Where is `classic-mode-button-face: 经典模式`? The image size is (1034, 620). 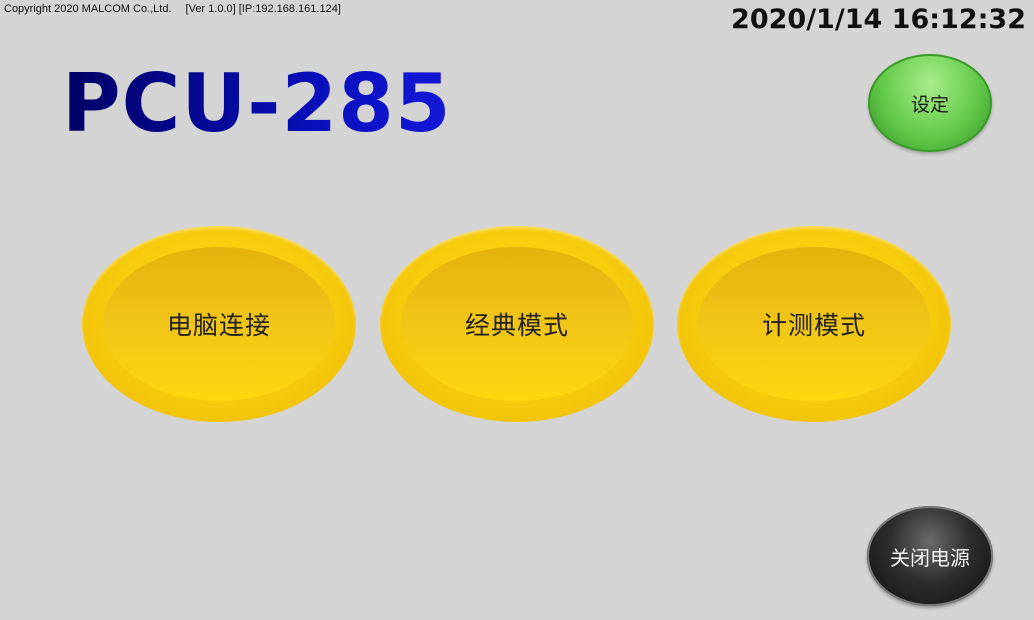
classic-mode-button-face: 经典模式 is located at coordinates (517, 324).